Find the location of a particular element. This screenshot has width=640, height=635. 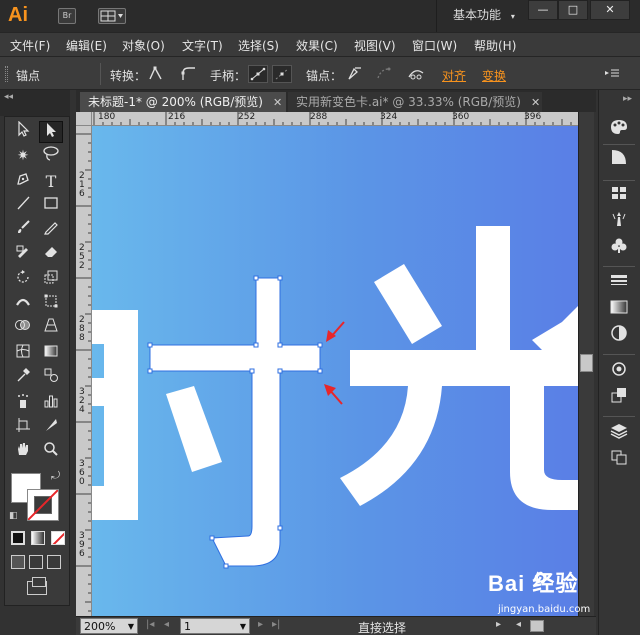

magic-wand-tool-icon: ✷ is located at coordinates (23, 156).